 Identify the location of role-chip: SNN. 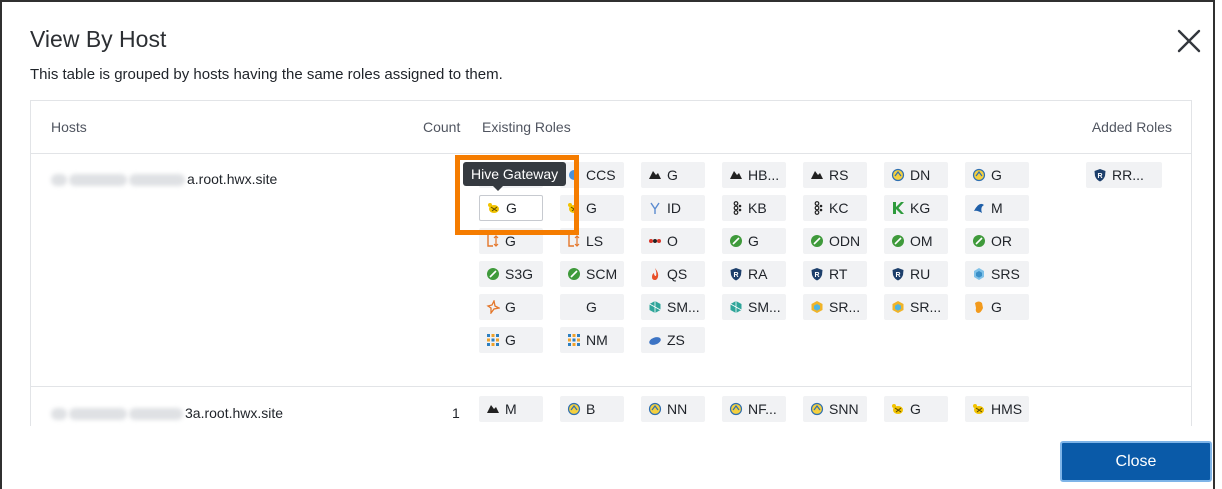
(835, 409).